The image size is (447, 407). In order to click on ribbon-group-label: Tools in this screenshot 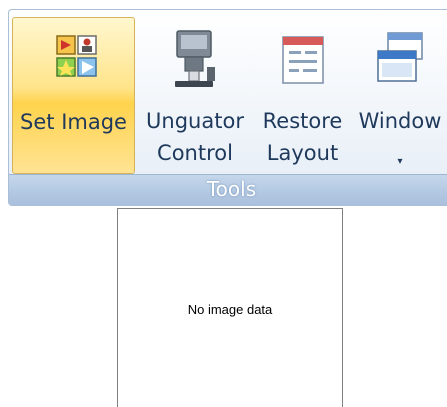, I will do `click(228, 189)`.